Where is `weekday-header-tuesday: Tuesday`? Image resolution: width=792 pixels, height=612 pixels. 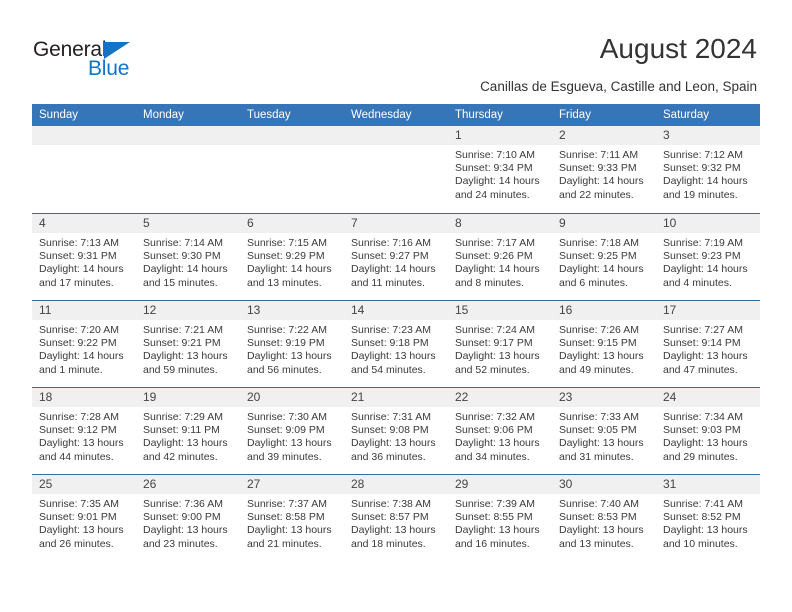
weekday-header-tuesday: Tuesday is located at coordinates (269, 115).